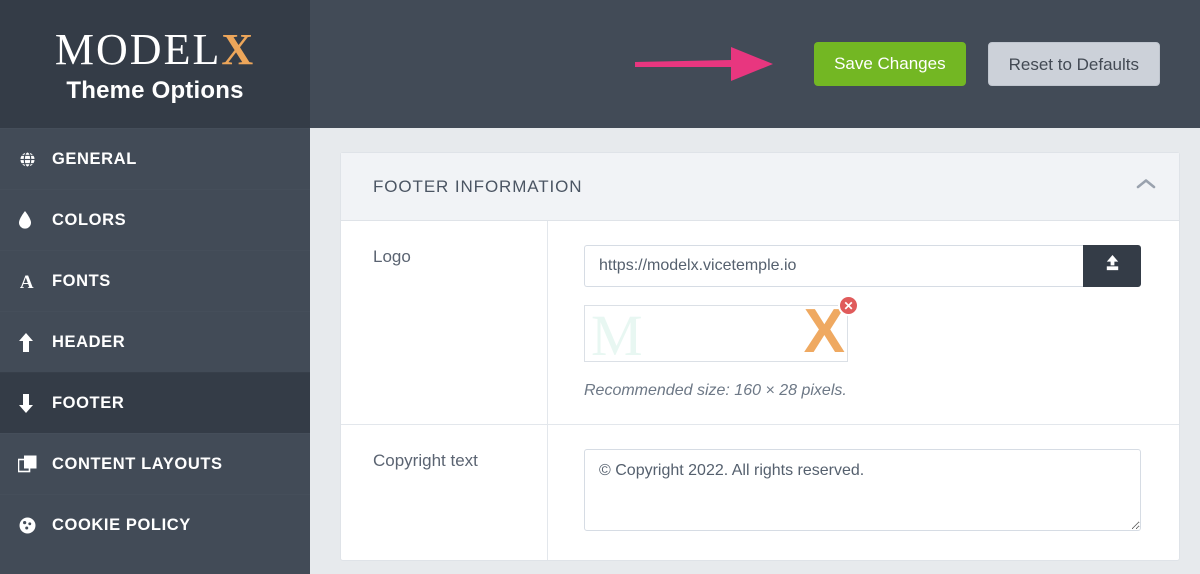  I want to click on sidebar-item-colors: COLORS, so click(155, 219).